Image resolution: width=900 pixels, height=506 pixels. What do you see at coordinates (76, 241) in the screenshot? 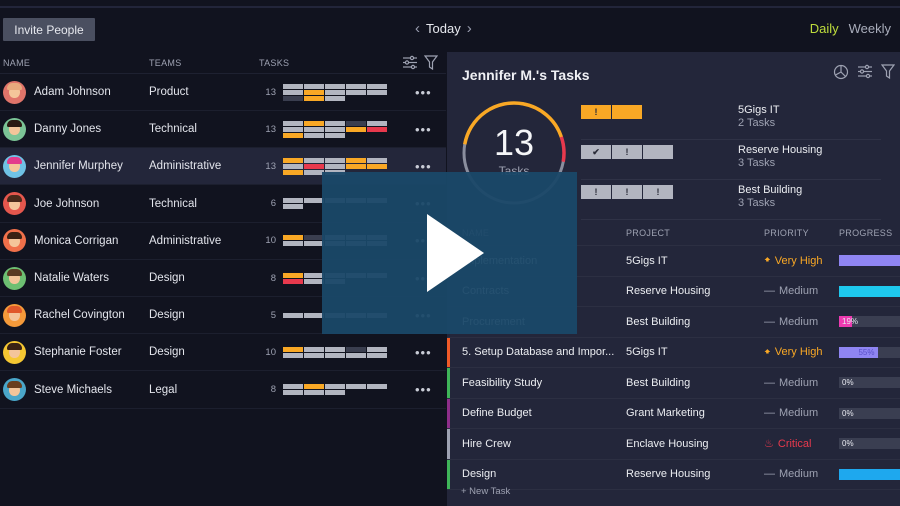
I see `person-name: Monica Corrigan` at bounding box center [76, 241].